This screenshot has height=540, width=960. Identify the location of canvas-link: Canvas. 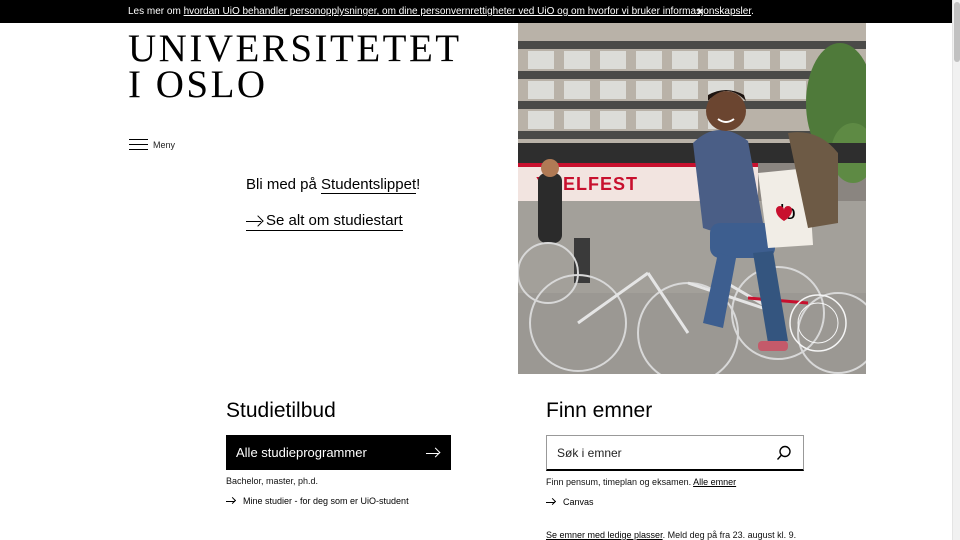
(570, 502).